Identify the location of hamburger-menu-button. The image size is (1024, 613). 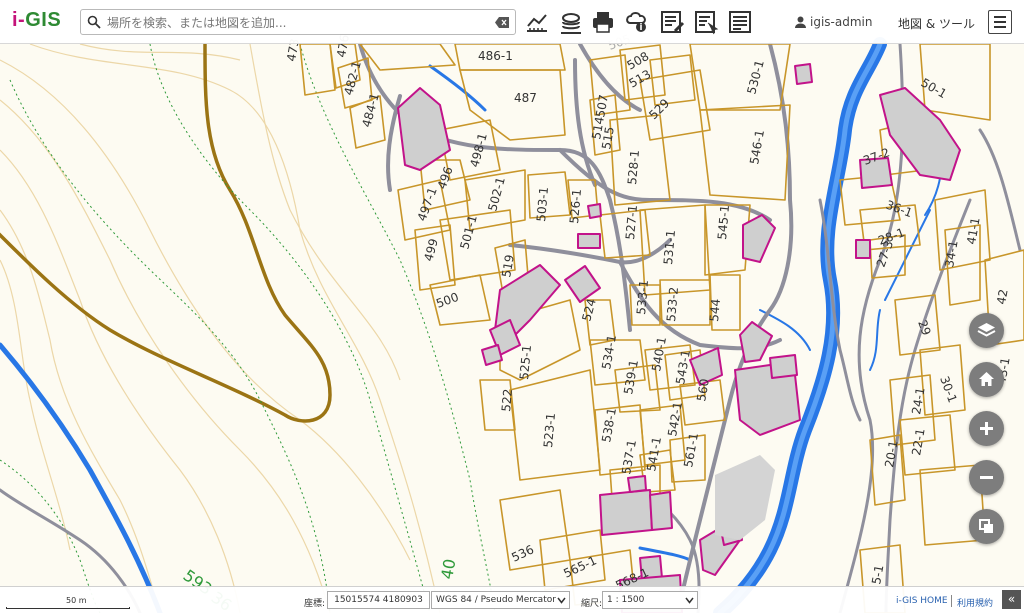
(1000, 22).